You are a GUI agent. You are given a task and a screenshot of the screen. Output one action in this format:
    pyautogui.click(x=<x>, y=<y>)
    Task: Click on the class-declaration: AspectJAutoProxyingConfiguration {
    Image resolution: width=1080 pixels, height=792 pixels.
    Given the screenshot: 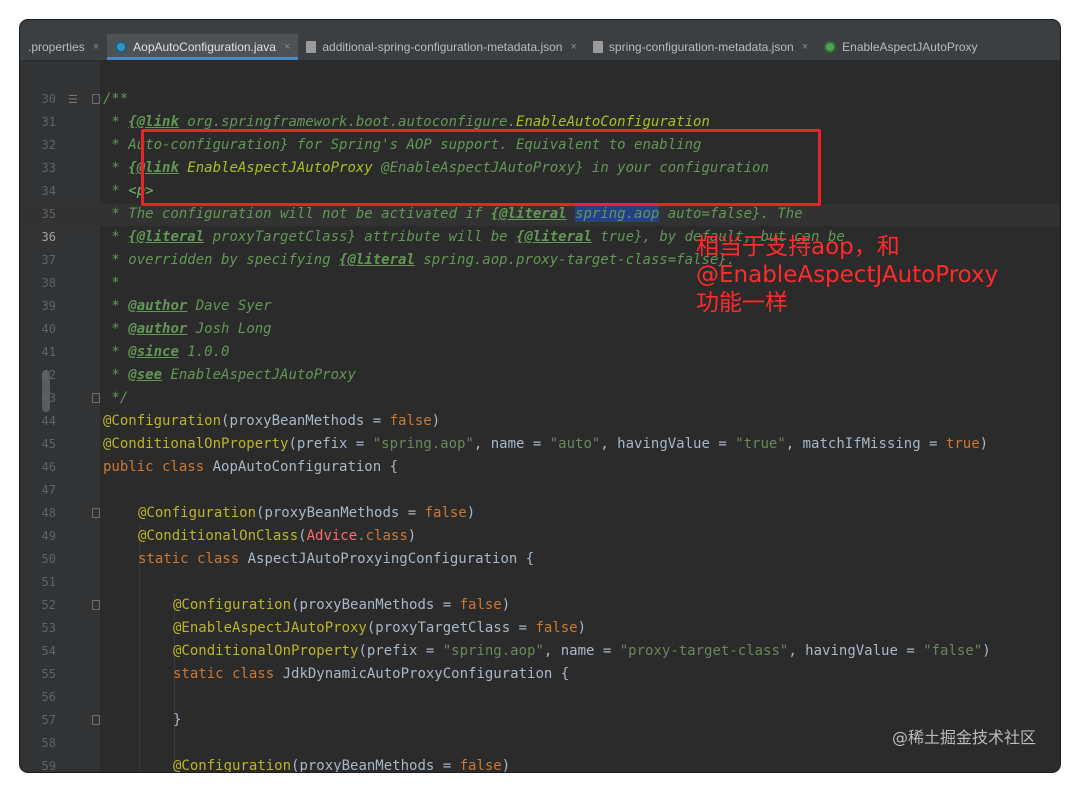 What is the action you would take?
    pyautogui.click(x=387, y=559)
    